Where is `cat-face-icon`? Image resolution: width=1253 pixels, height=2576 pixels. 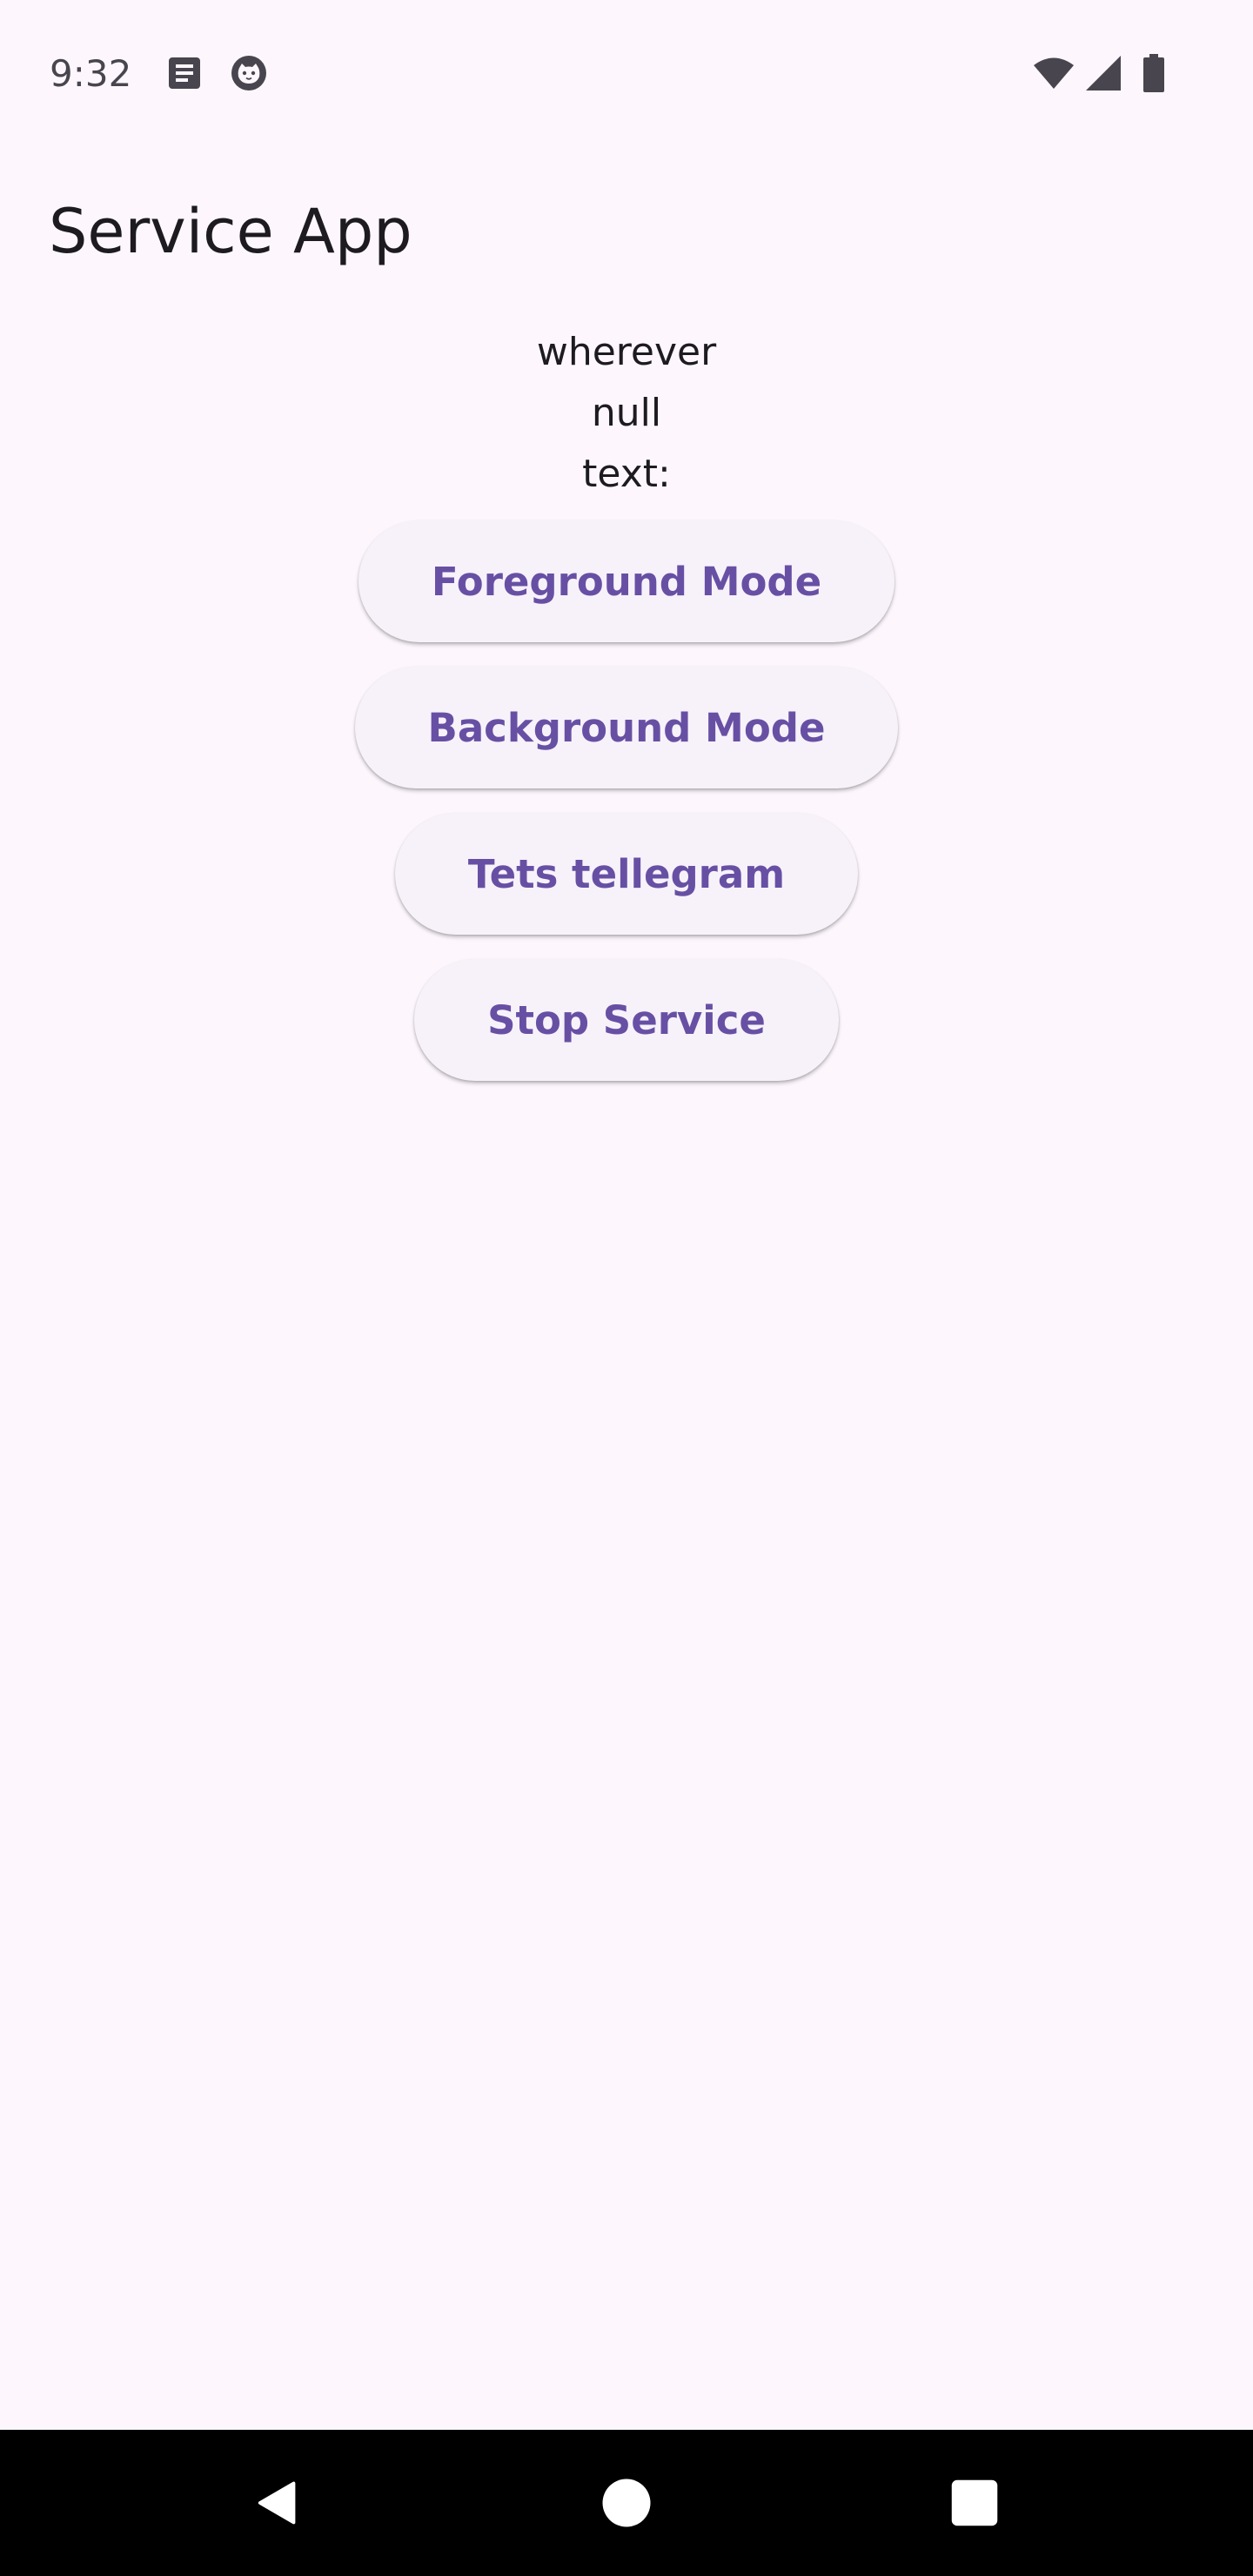
cat-face-icon is located at coordinates (249, 73).